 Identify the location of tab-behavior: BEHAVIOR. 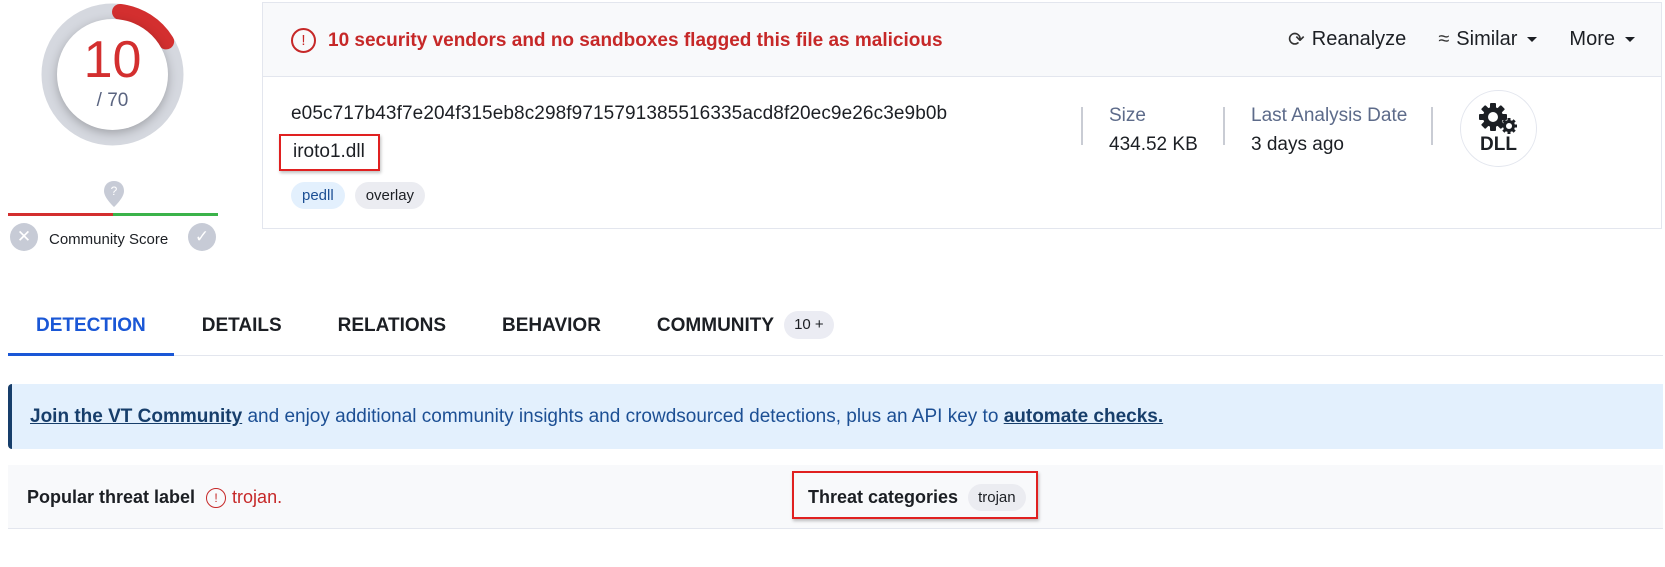
(551, 328).